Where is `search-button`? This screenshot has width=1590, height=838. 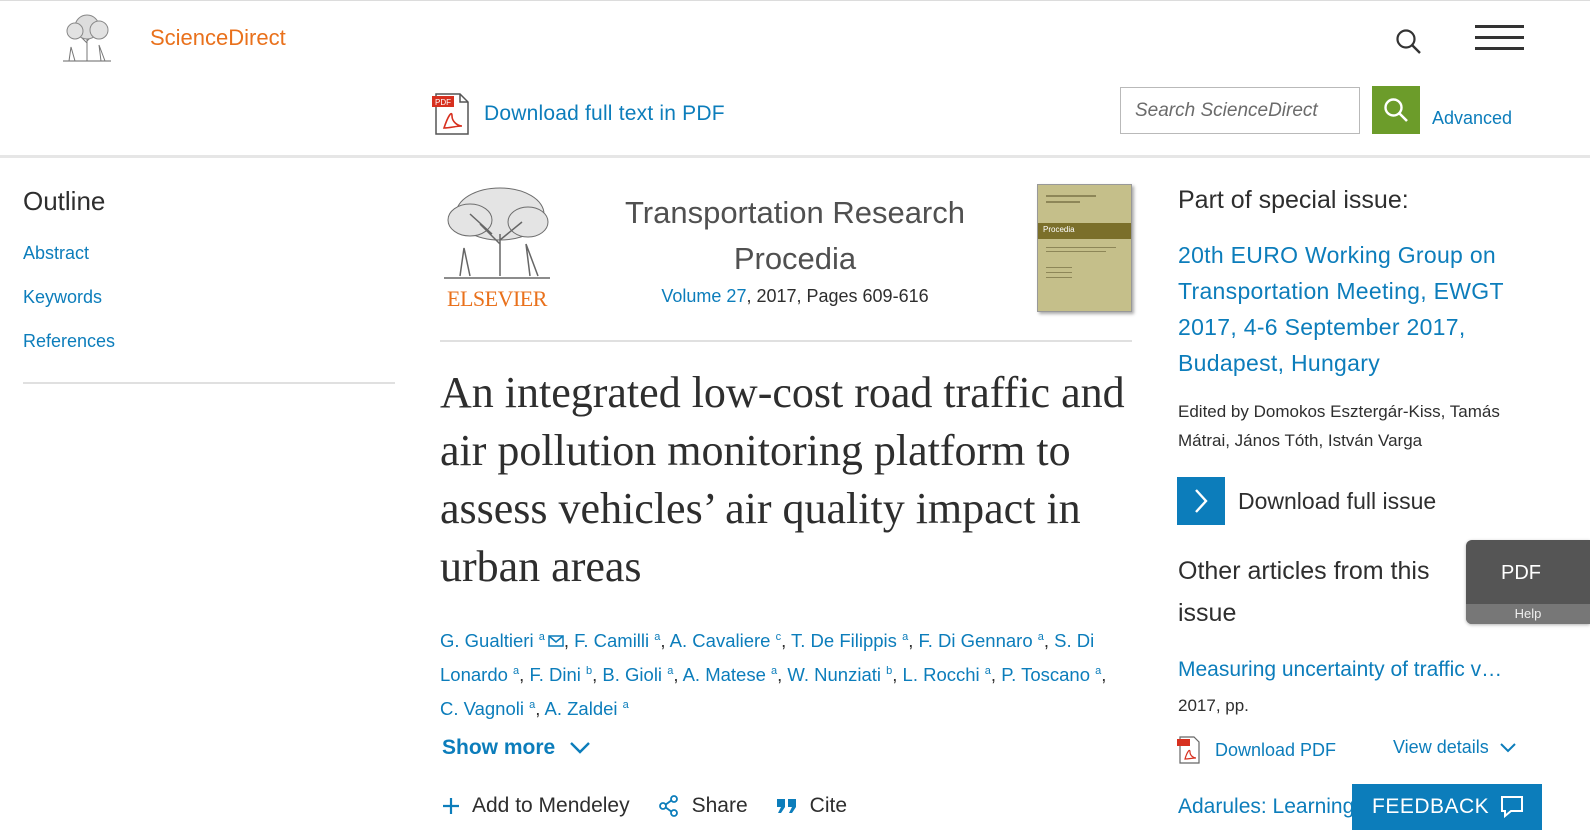
search-button is located at coordinates (1396, 110).